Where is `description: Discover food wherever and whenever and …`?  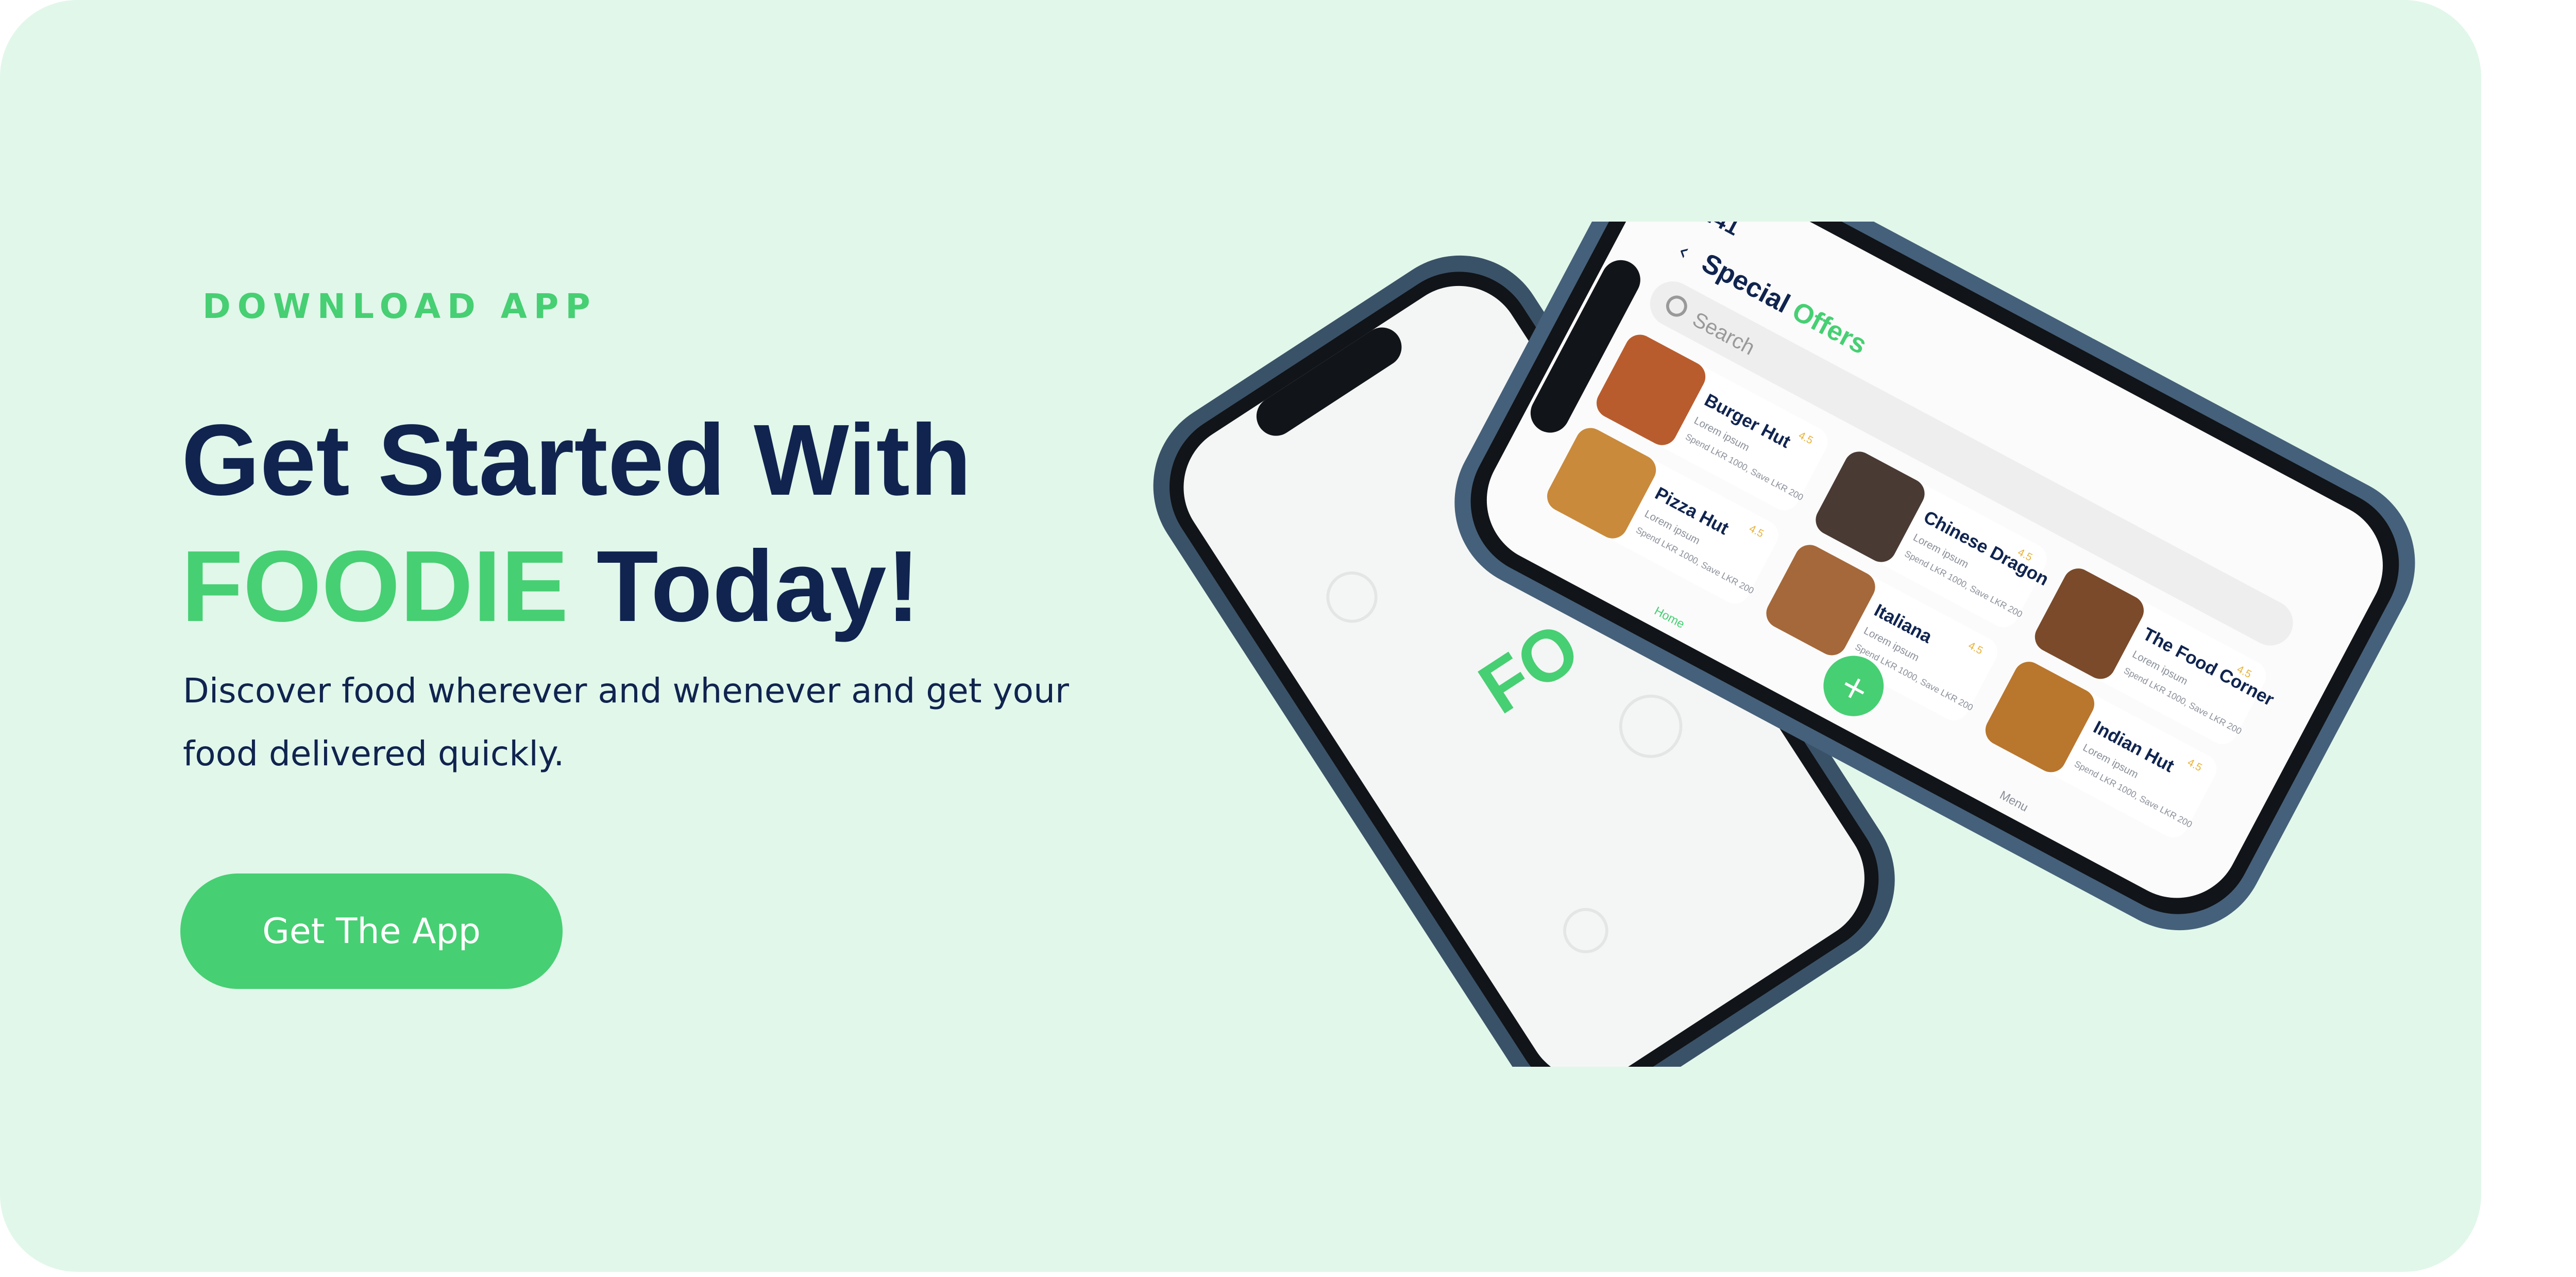 description: Discover food wherever and whenever and … is located at coordinates (626, 722).